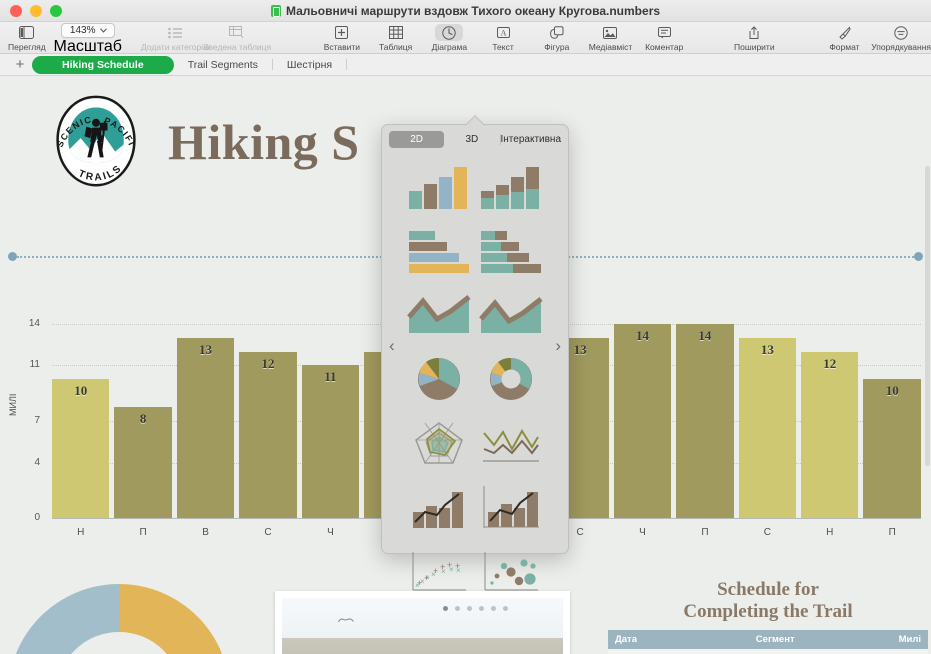  Describe the element at coordinates (237, 47) in the screenshot. I see `toolbar-pivot-table-label: Зведена таблиця` at that location.